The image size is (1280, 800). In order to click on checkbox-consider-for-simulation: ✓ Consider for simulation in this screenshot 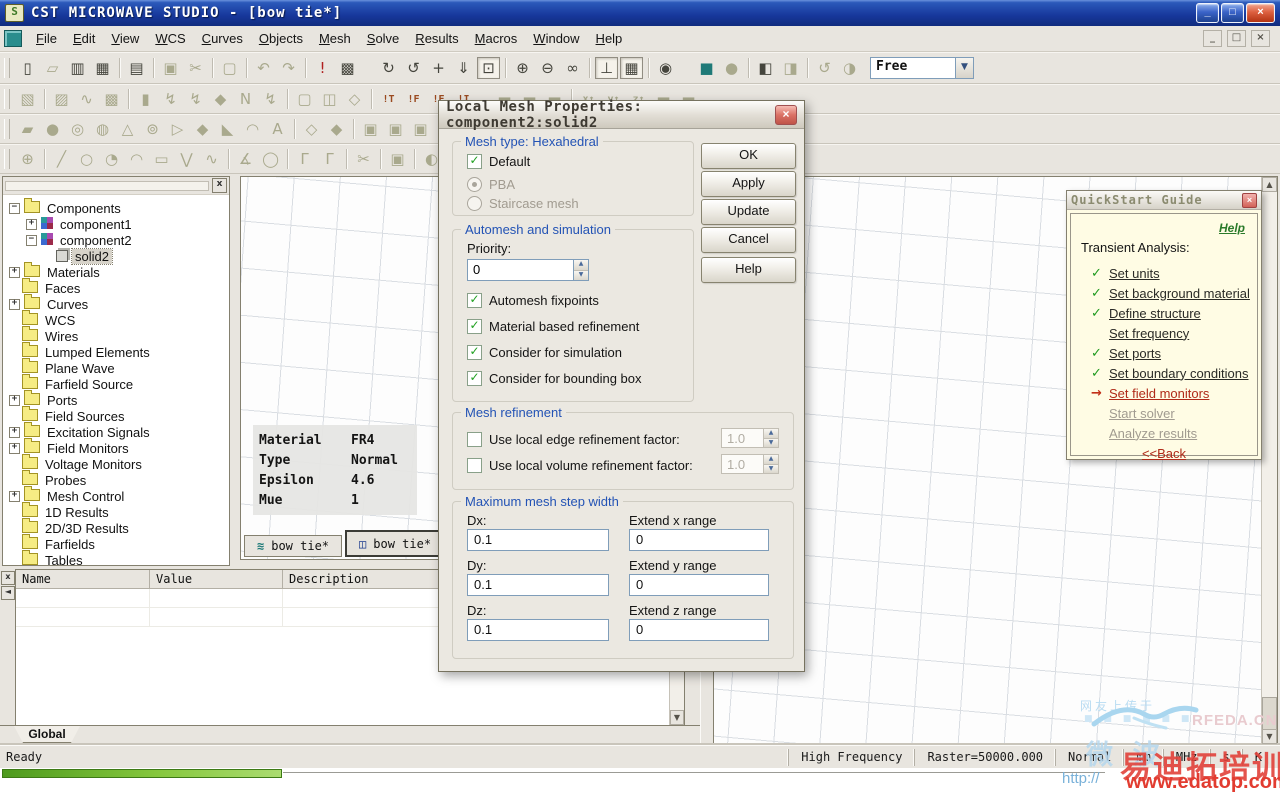, I will do `click(544, 352)`.